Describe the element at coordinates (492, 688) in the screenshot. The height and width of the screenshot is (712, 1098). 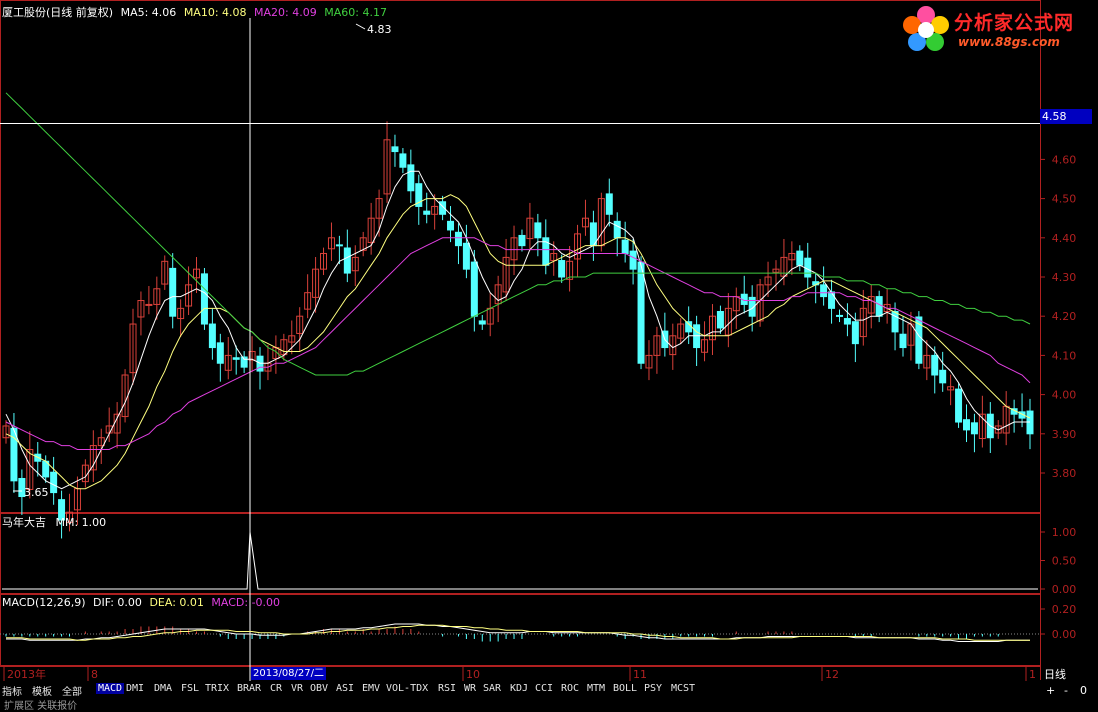
I see `tab-sar: SAR` at that location.